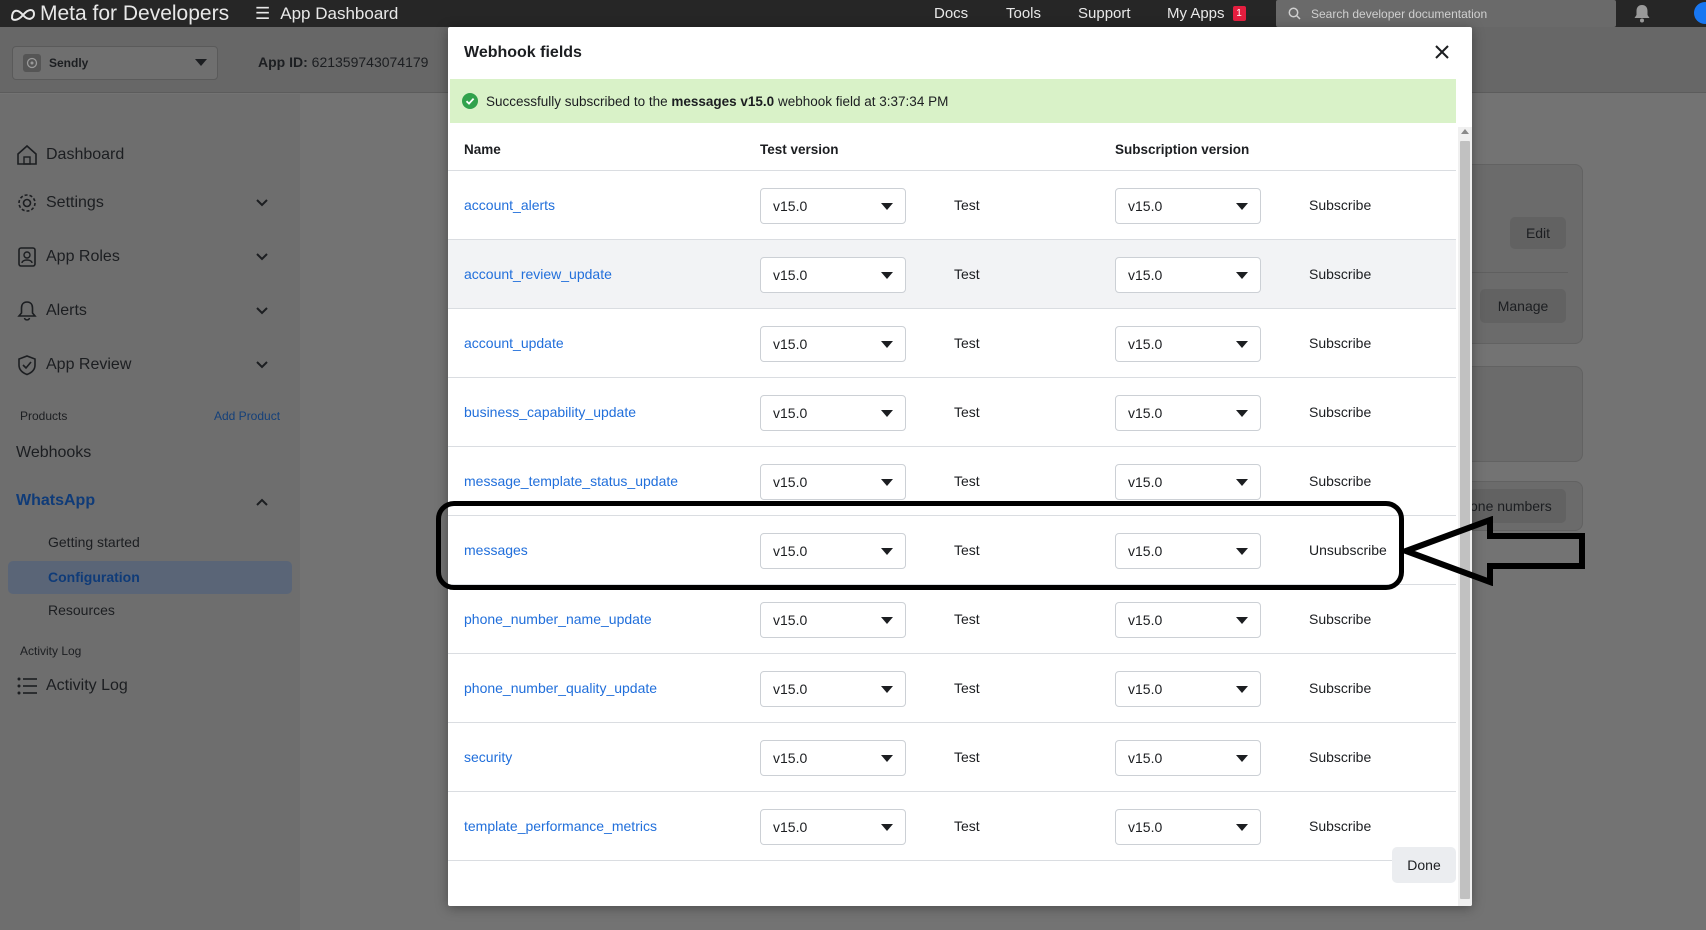 This screenshot has height=930, width=1706. Describe the element at coordinates (89, 364) in the screenshot. I see `sidebar-item-label: App Review` at that location.